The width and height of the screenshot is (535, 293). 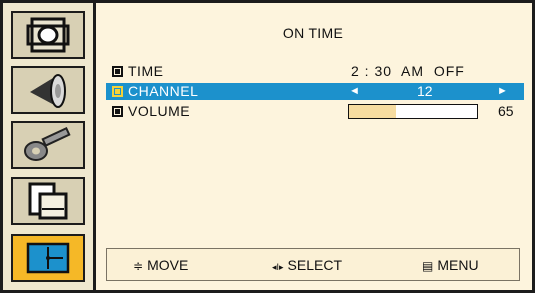 I want to click on sidebar-item-window, so click(x=48, y=201).